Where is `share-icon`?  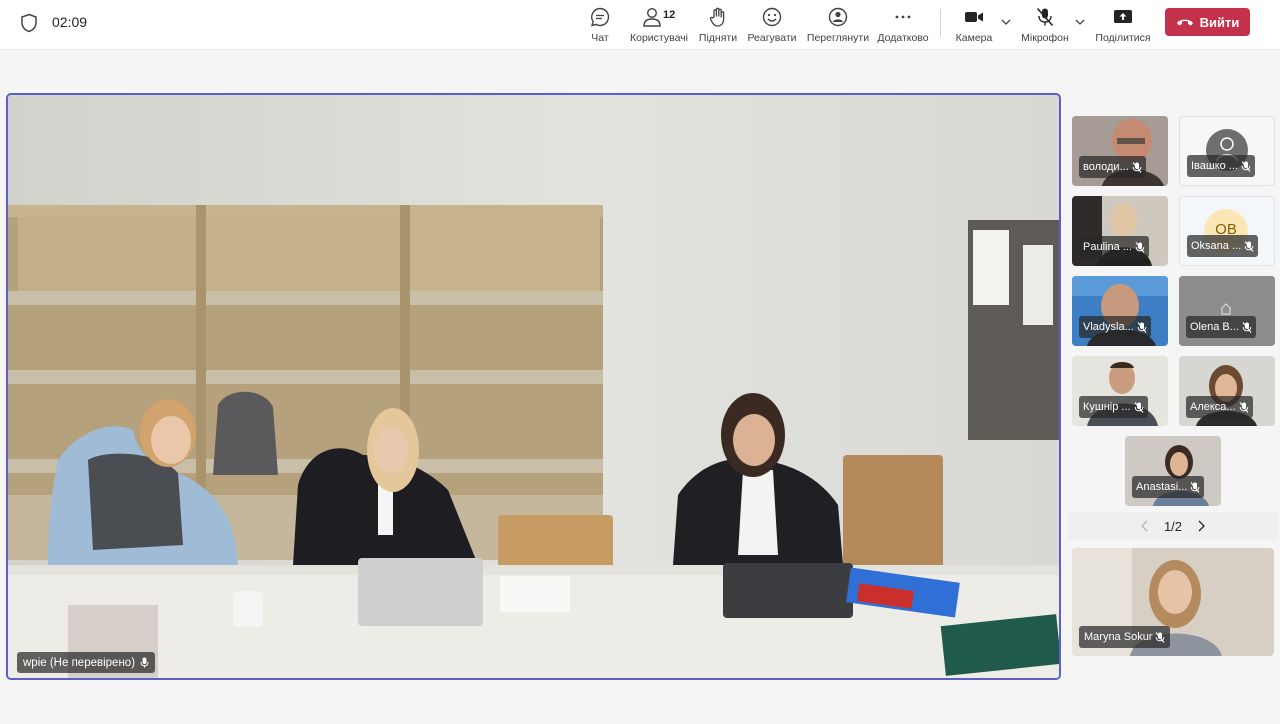 share-icon is located at coordinates (1123, 16).